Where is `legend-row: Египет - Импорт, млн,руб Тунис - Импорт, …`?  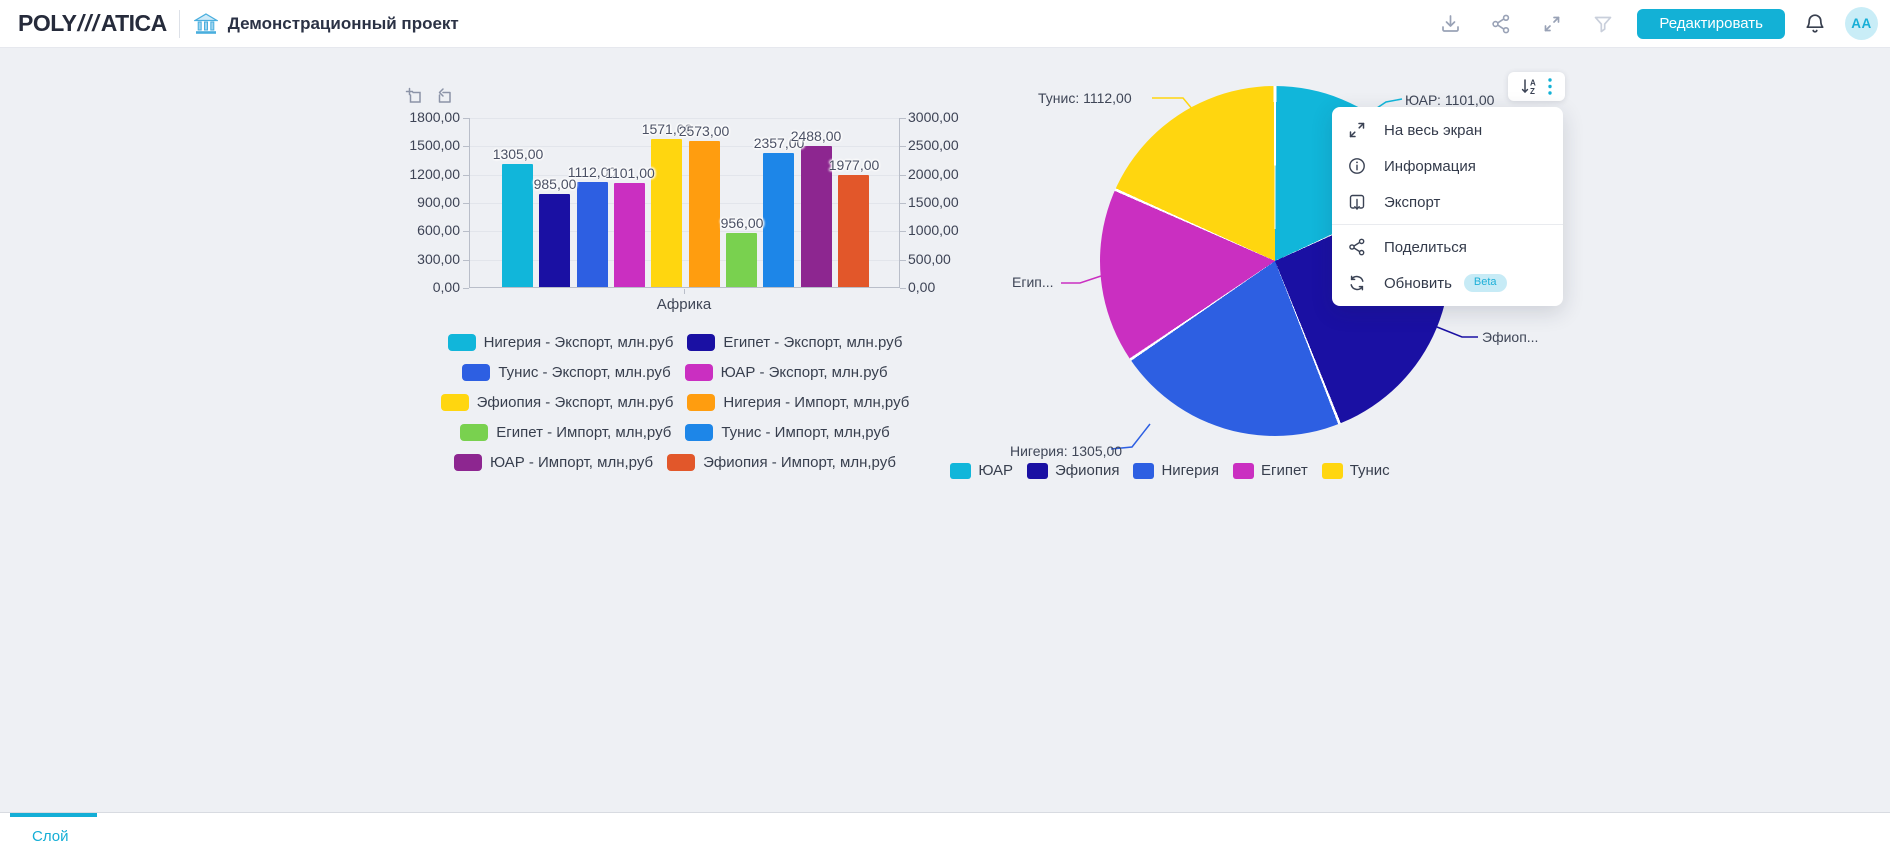
legend-row: Египет - Импорт, млн,руб Тунис - Импорт, … is located at coordinates (674, 432).